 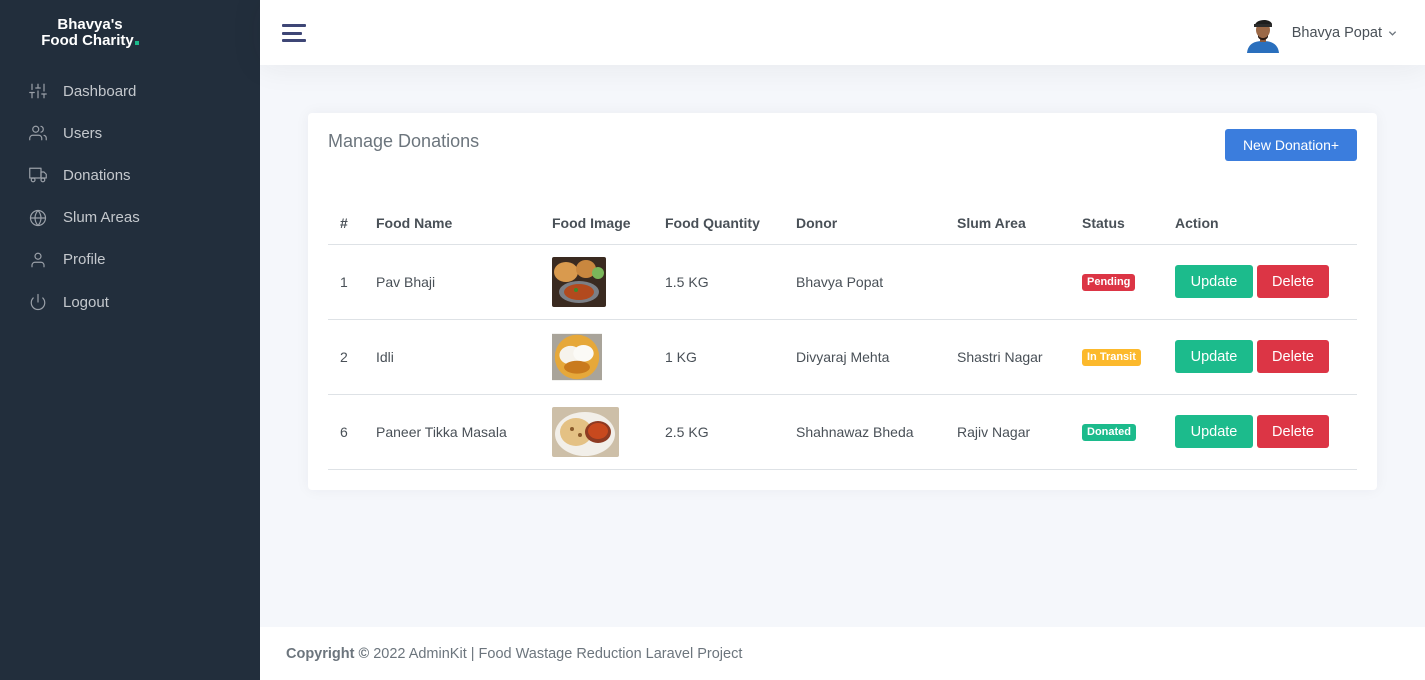 I want to click on sidebar-item-label: Users, so click(x=83, y=133).